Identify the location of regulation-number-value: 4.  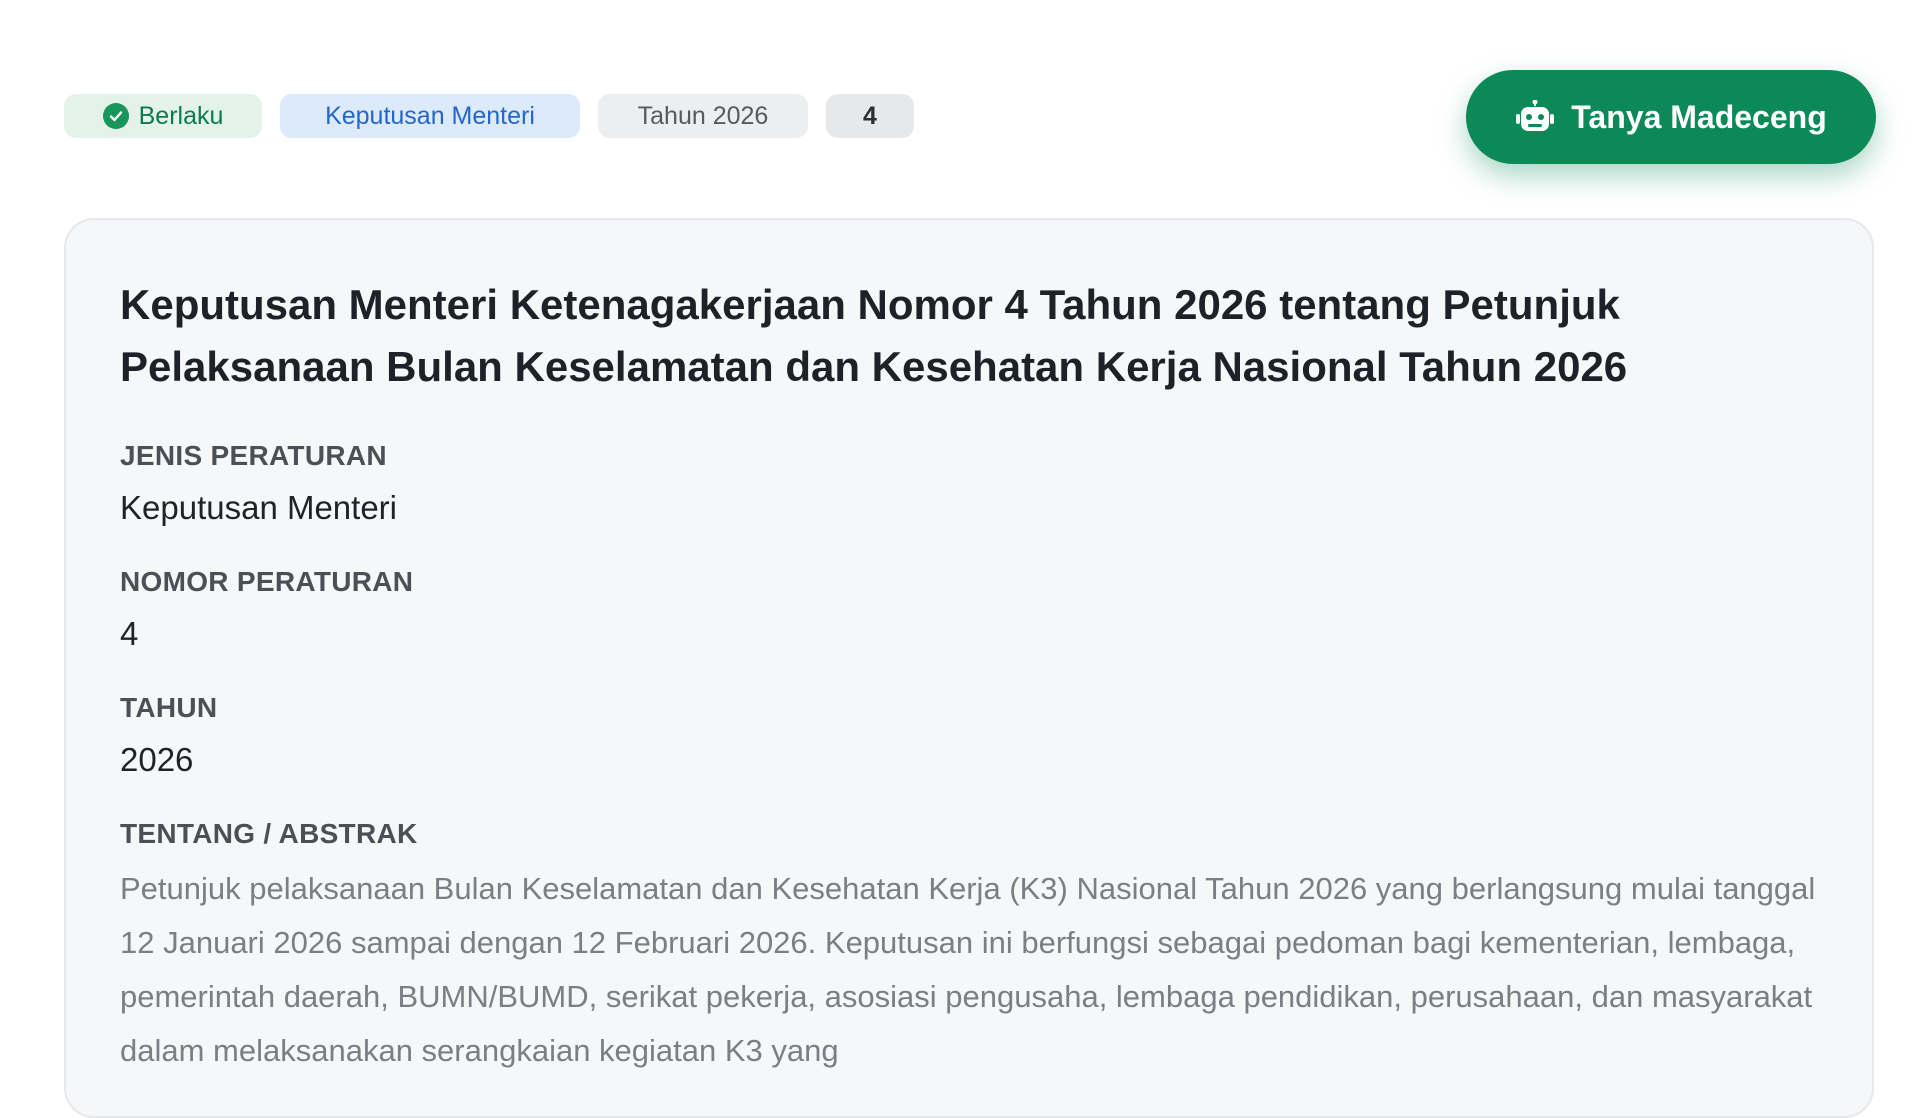
(129, 633).